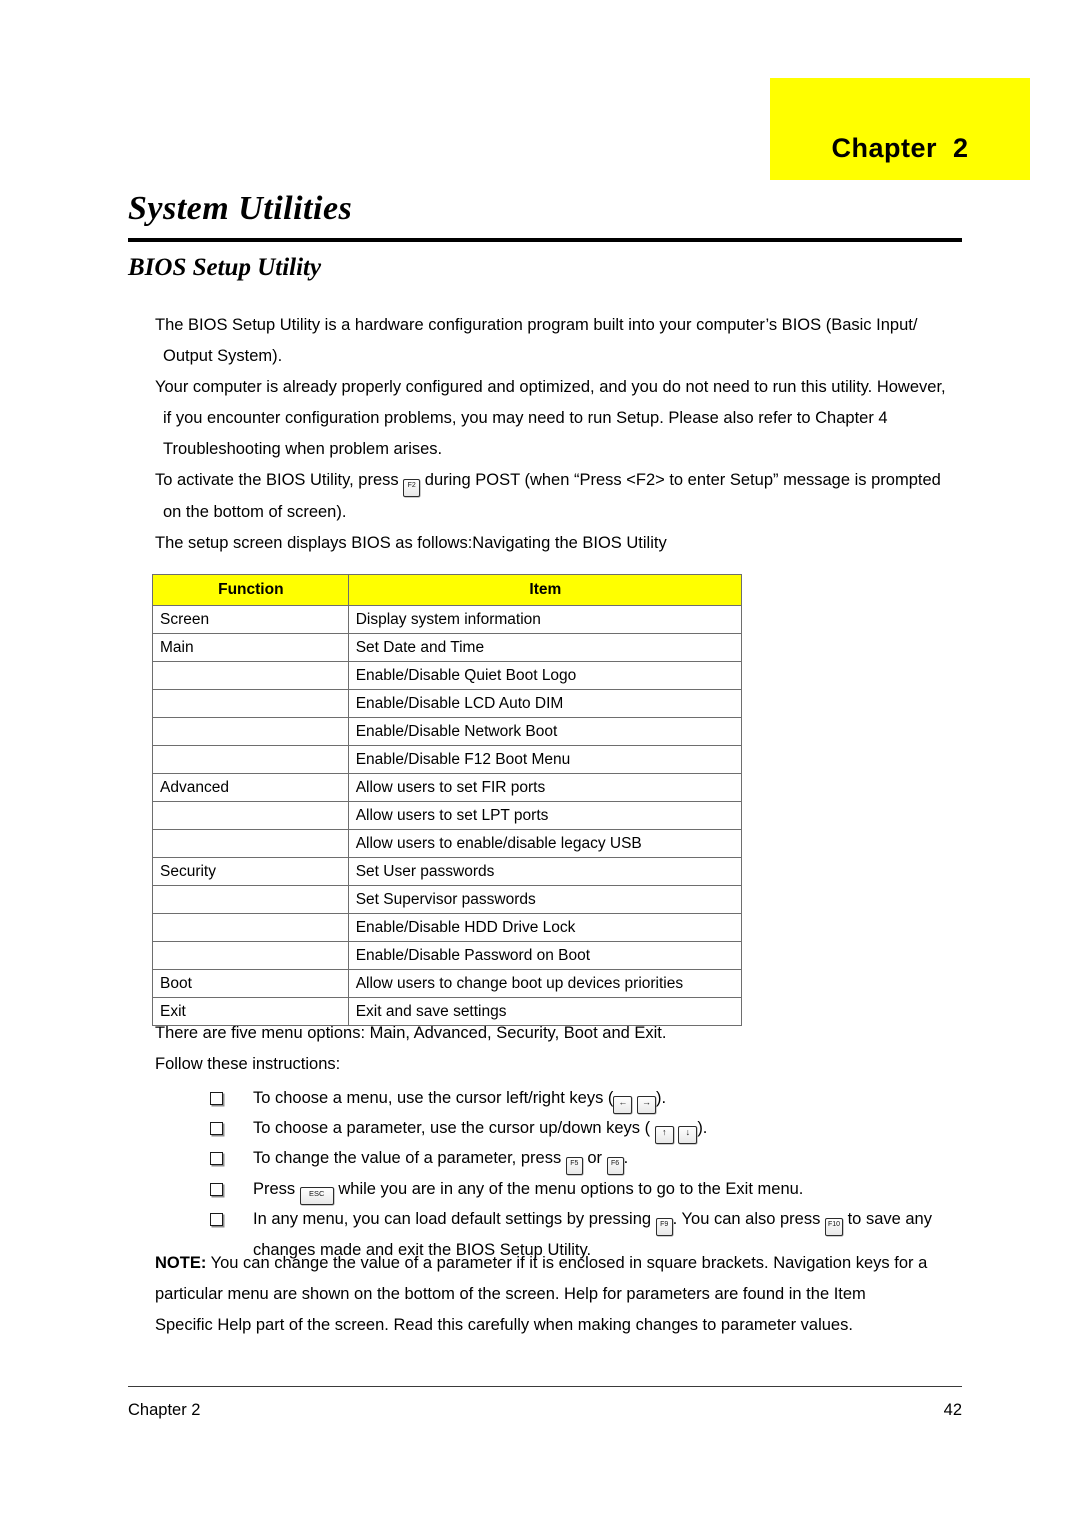 The height and width of the screenshot is (1528, 1080). I want to click on follow-instructions-line: Follow these instructions:, so click(248, 1064).